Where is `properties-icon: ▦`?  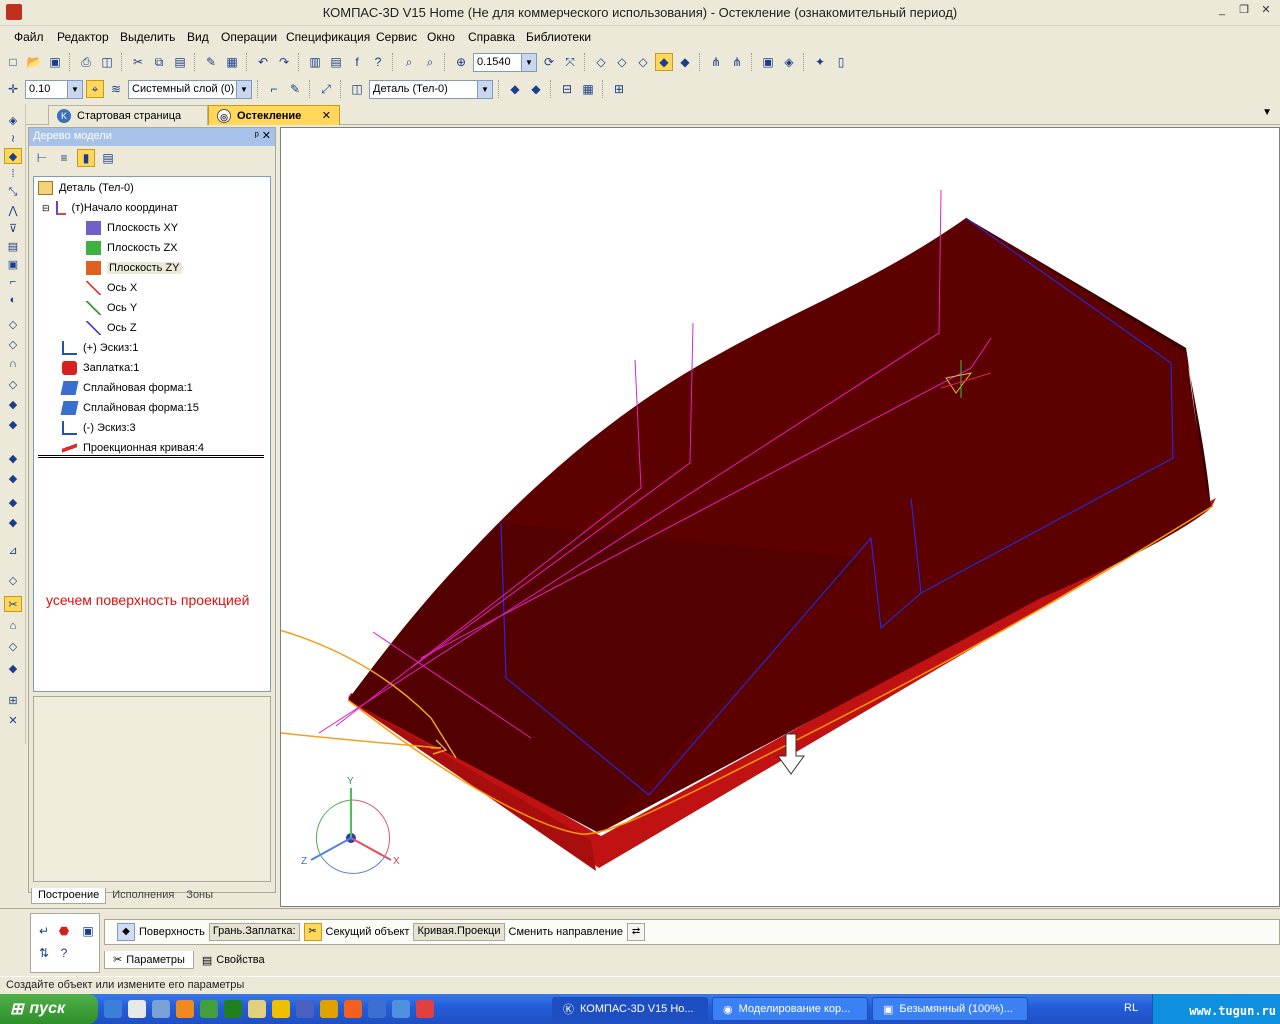 properties-icon: ▦ is located at coordinates (232, 62).